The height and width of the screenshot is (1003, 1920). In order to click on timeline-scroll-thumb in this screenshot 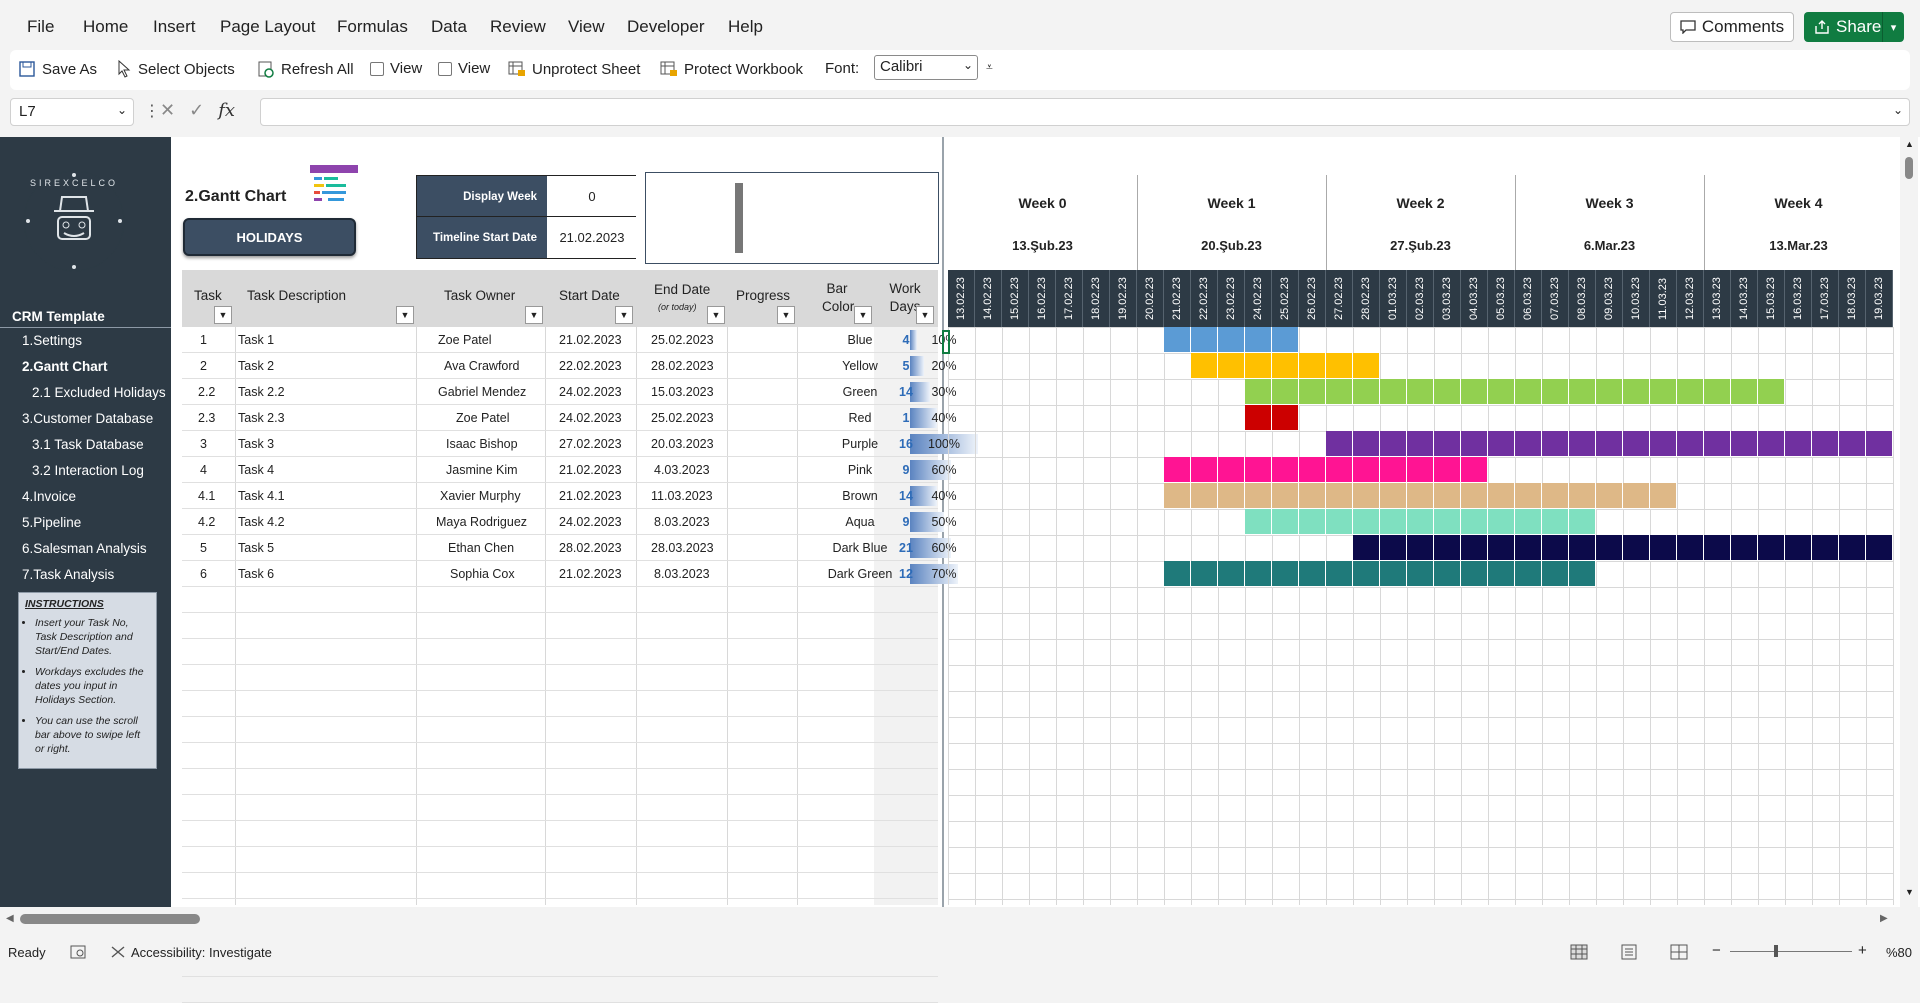, I will do `click(739, 218)`.